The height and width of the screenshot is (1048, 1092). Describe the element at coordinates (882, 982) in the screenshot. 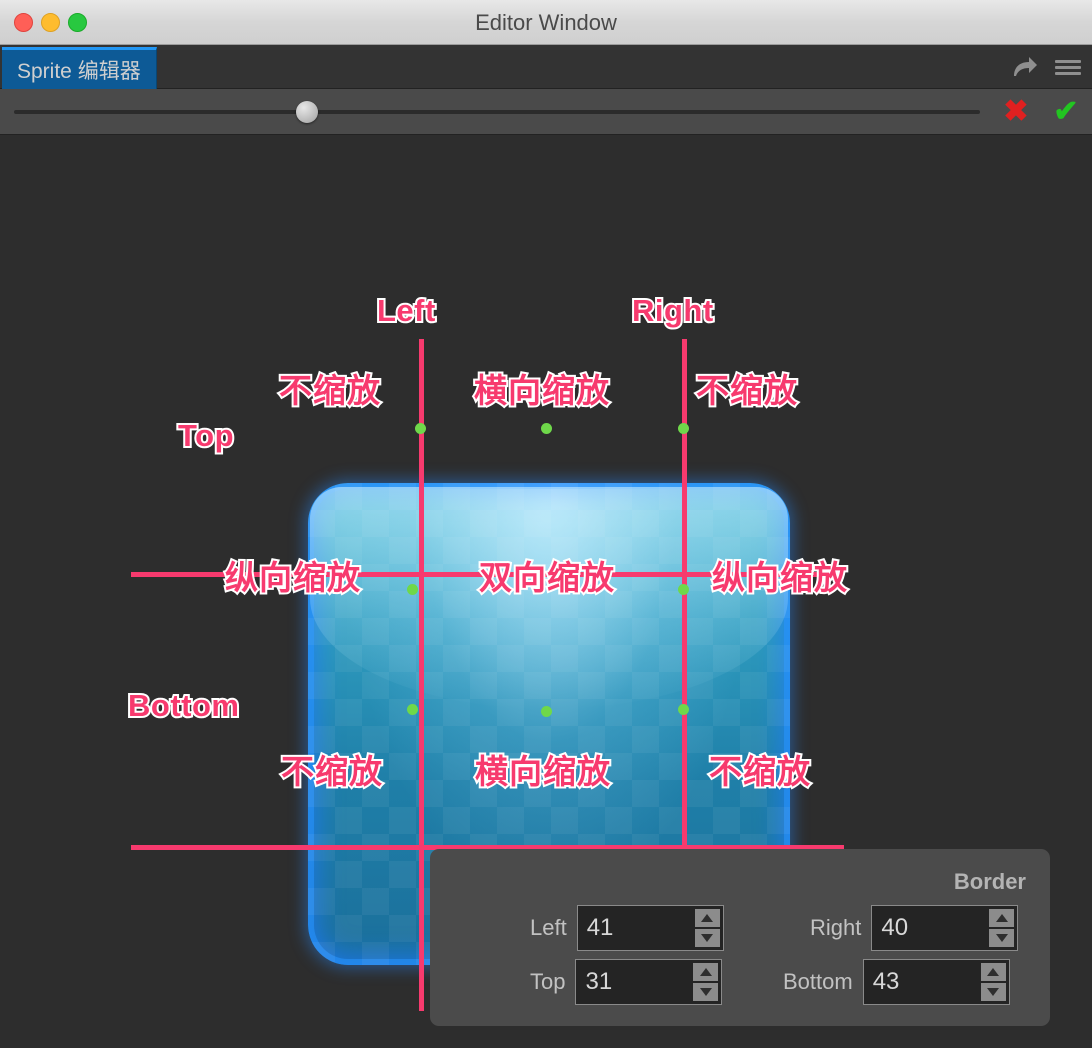

I see `border-bottom-value: 43` at that location.